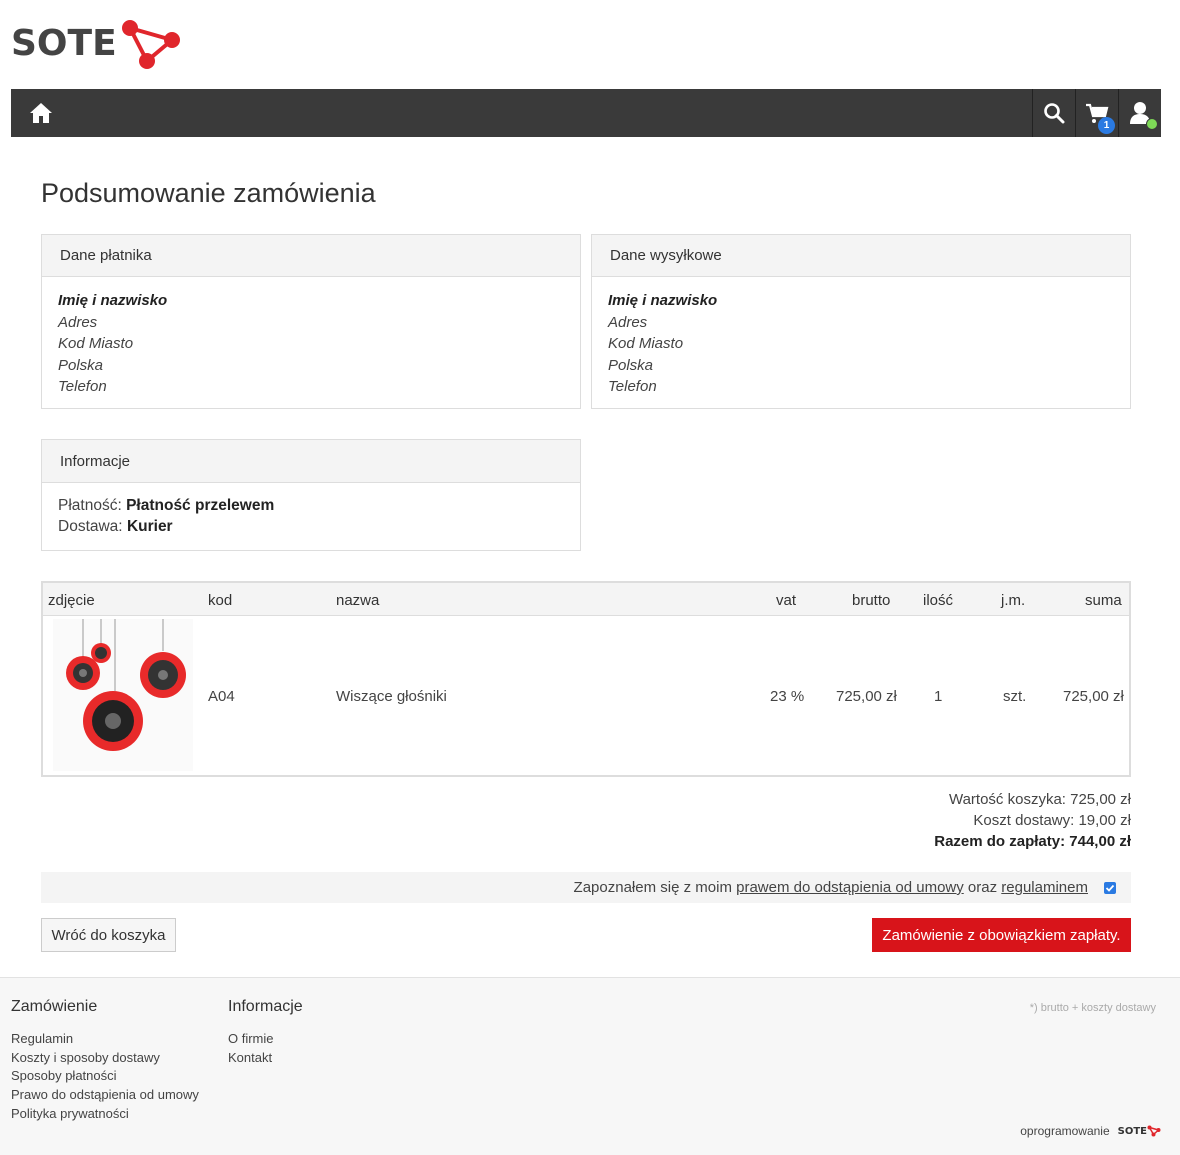 This screenshot has width=1180, height=1155. I want to click on checkmark-icon, so click(1110, 888).